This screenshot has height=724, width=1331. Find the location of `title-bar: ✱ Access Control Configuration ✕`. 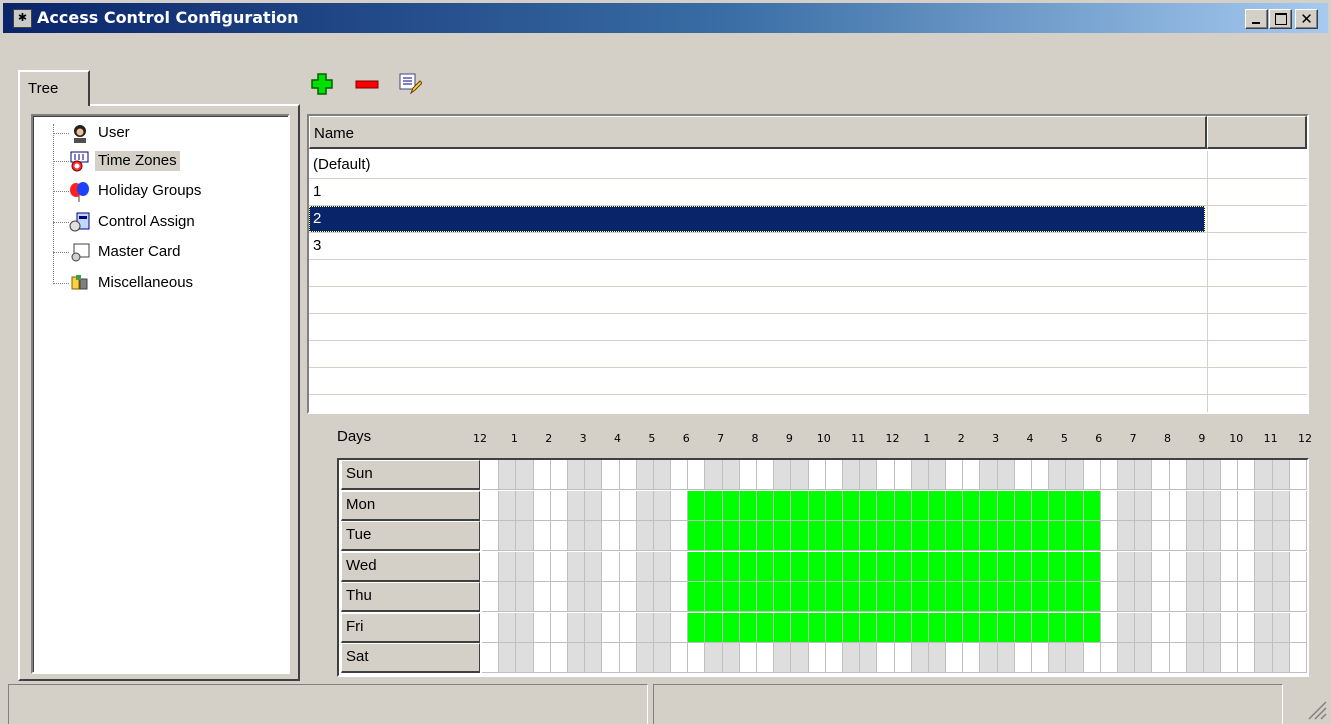

title-bar: ✱ Access Control Configuration ✕ is located at coordinates (665, 18).